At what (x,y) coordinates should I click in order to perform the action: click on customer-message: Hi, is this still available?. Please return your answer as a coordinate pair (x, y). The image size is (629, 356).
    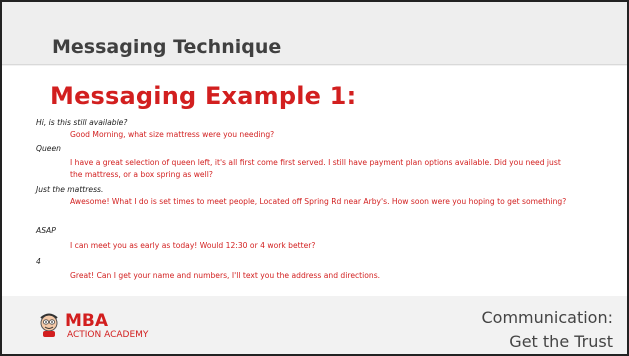
    Looking at the image, I should click on (82, 122).